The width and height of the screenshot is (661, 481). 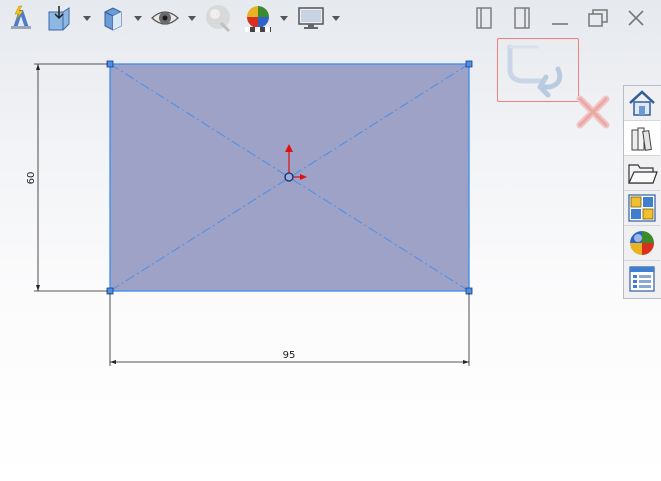 I want to click on dimension-horizontal-value: 95, so click(x=289, y=355).